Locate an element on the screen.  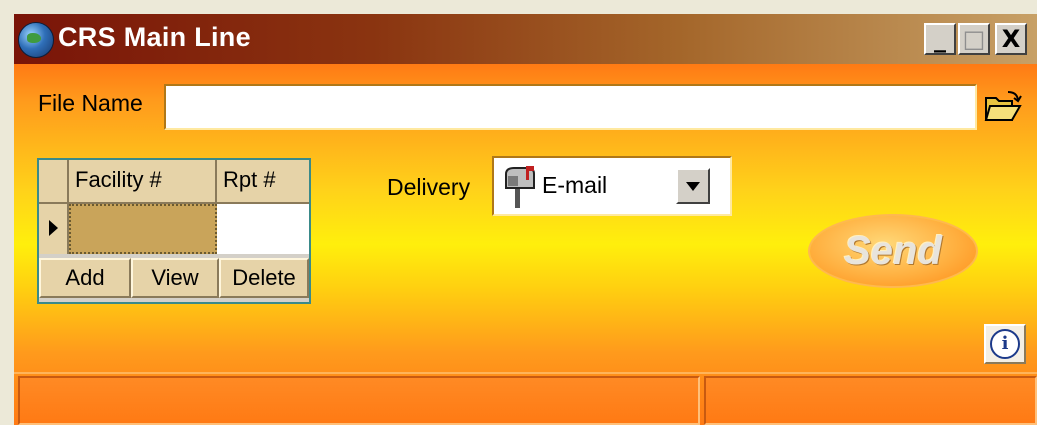
folder-open-icon is located at coordinates (1003, 107).